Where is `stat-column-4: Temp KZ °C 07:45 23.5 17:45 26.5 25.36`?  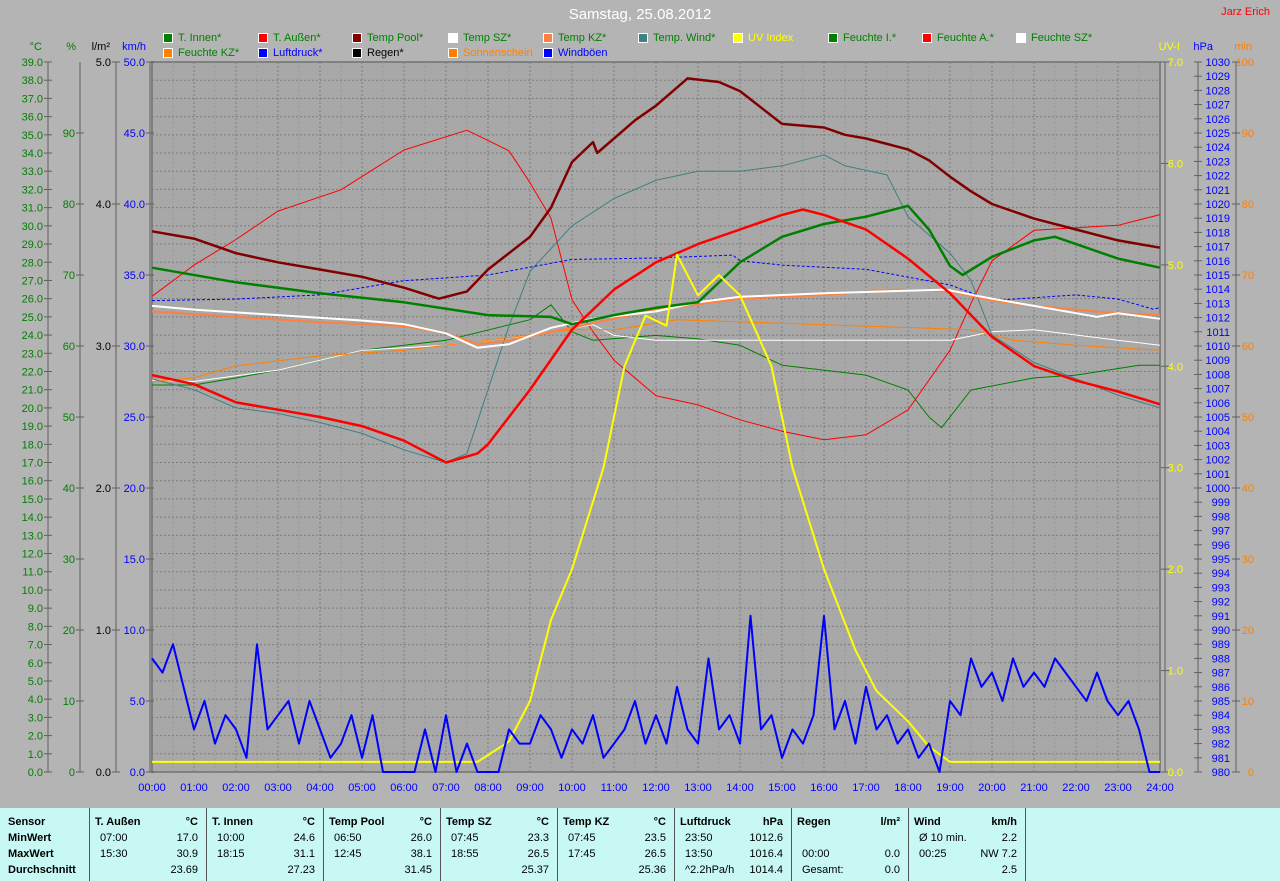
stat-column-4: Temp KZ °C 07:45 23.5 17:45 26.5 25.36 is located at coordinates (616, 844).